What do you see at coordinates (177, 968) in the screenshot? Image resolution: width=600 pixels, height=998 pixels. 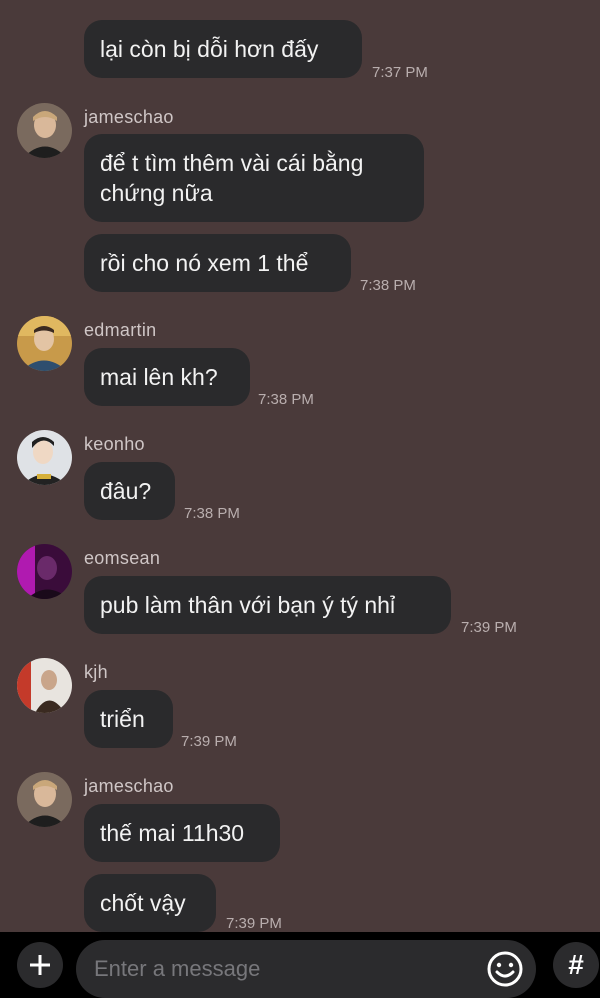 I see `message-input-placeholder: Enter a message` at bounding box center [177, 968].